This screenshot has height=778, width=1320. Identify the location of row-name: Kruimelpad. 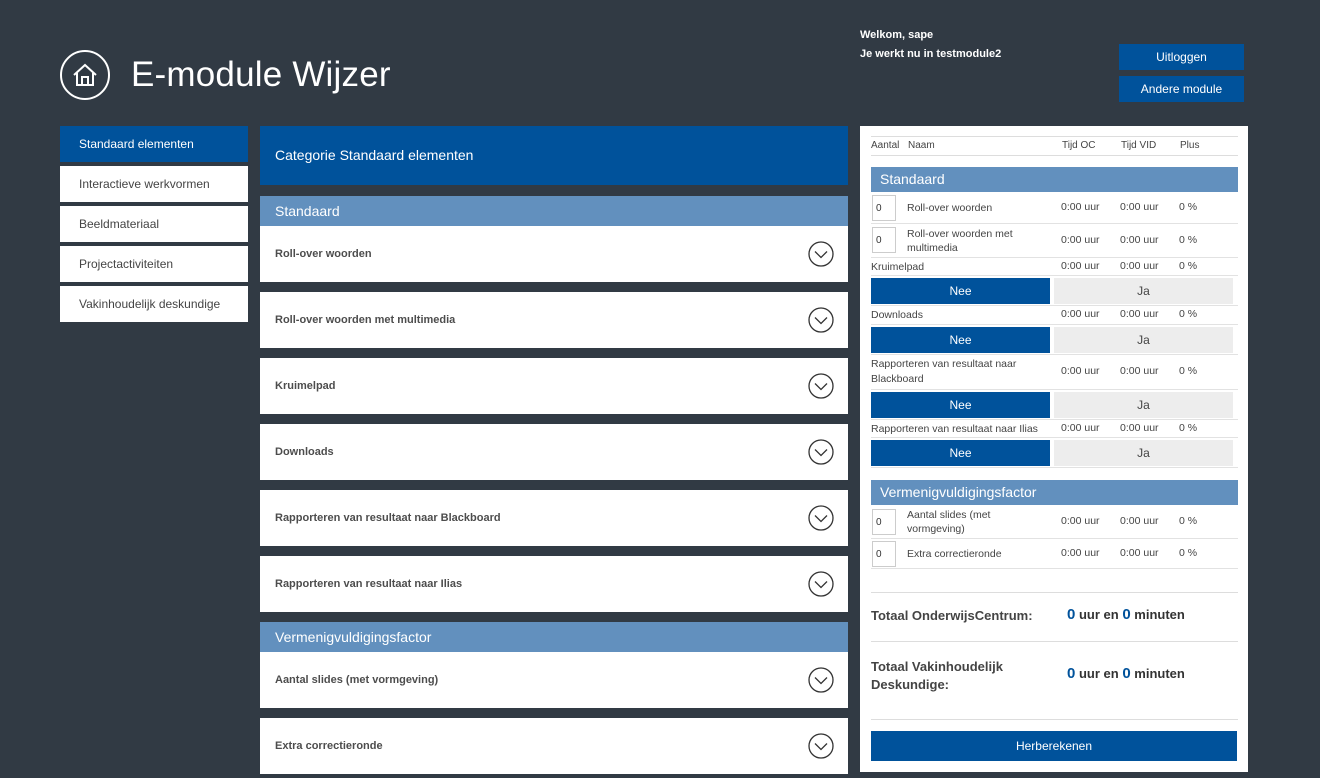
(898, 267).